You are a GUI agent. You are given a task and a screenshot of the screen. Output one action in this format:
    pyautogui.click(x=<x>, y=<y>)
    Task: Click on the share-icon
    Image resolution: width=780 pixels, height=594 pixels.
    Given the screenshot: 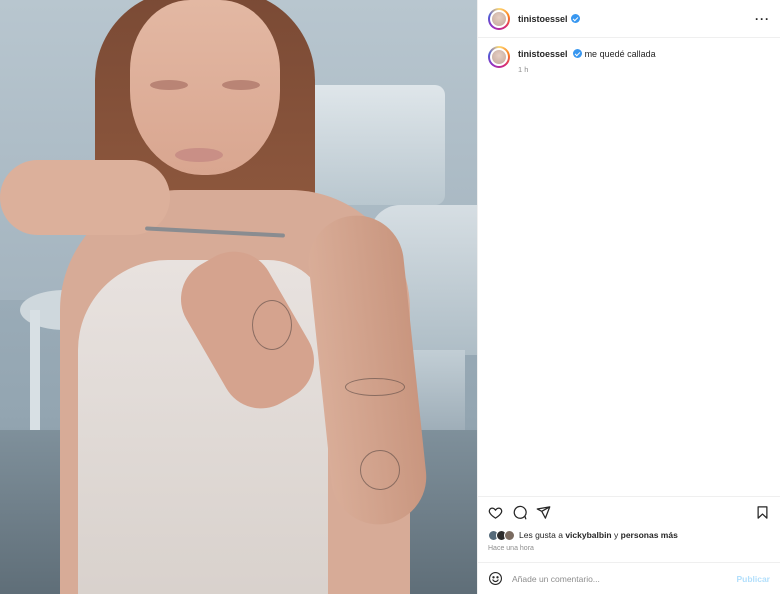 What is the action you would take?
    pyautogui.click(x=543, y=512)
    